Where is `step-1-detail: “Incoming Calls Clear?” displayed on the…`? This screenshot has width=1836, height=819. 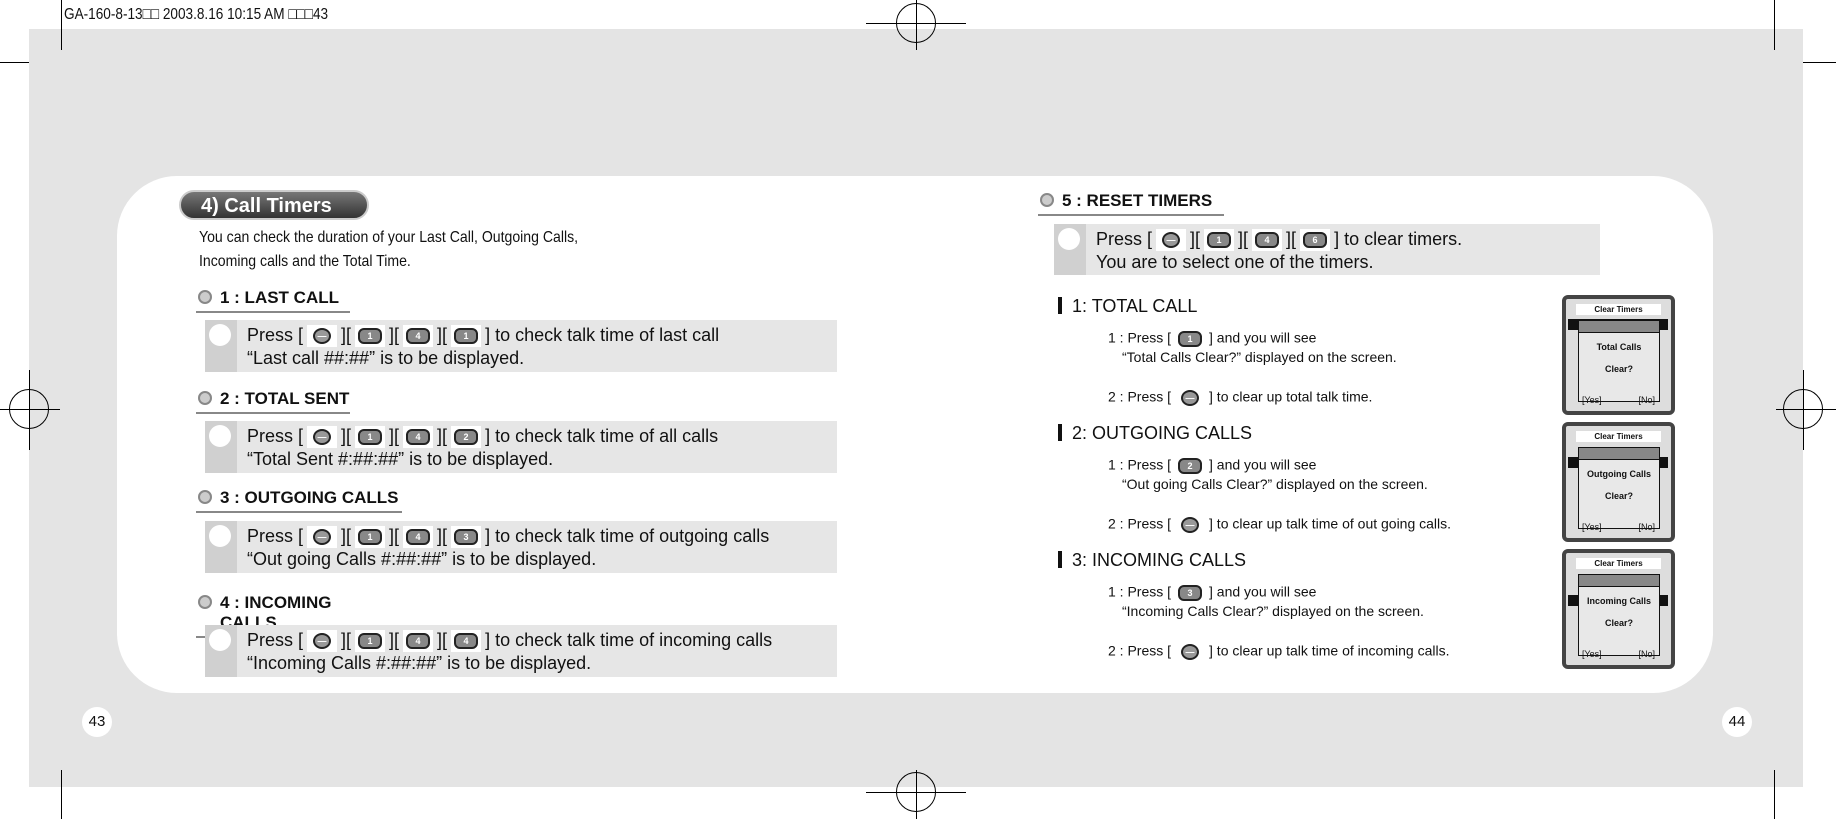
step-1-detail: “Incoming Calls Clear?” displayed on the… is located at coordinates (1273, 611).